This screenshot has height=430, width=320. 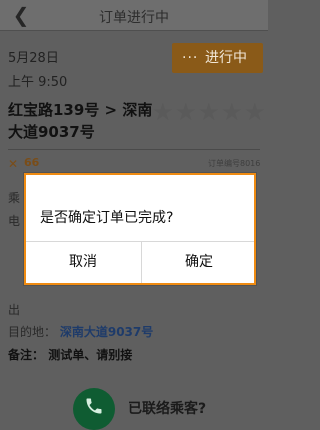 What do you see at coordinates (90, 355) in the screenshot?
I see `remark-value: 测试单、请别接` at bounding box center [90, 355].